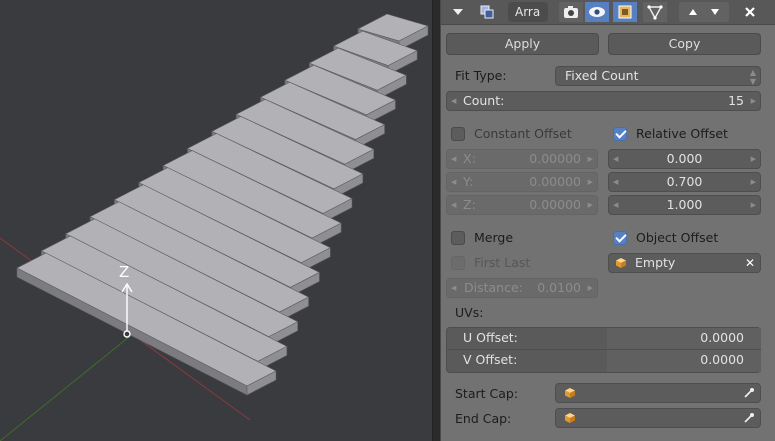 The width and height of the screenshot is (775, 441). What do you see at coordinates (570, 393) in the screenshot?
I see `start-cap-cube-icon` at bounding box center [570, 393].